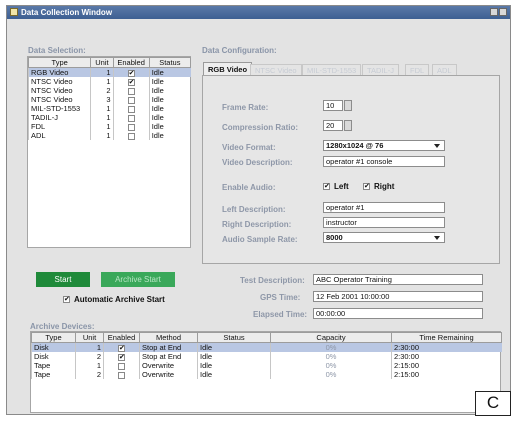  Describe the element at coordinates (384, 237) in the screenshot. I see `audio-sample-rate-select: 8000` at that location.